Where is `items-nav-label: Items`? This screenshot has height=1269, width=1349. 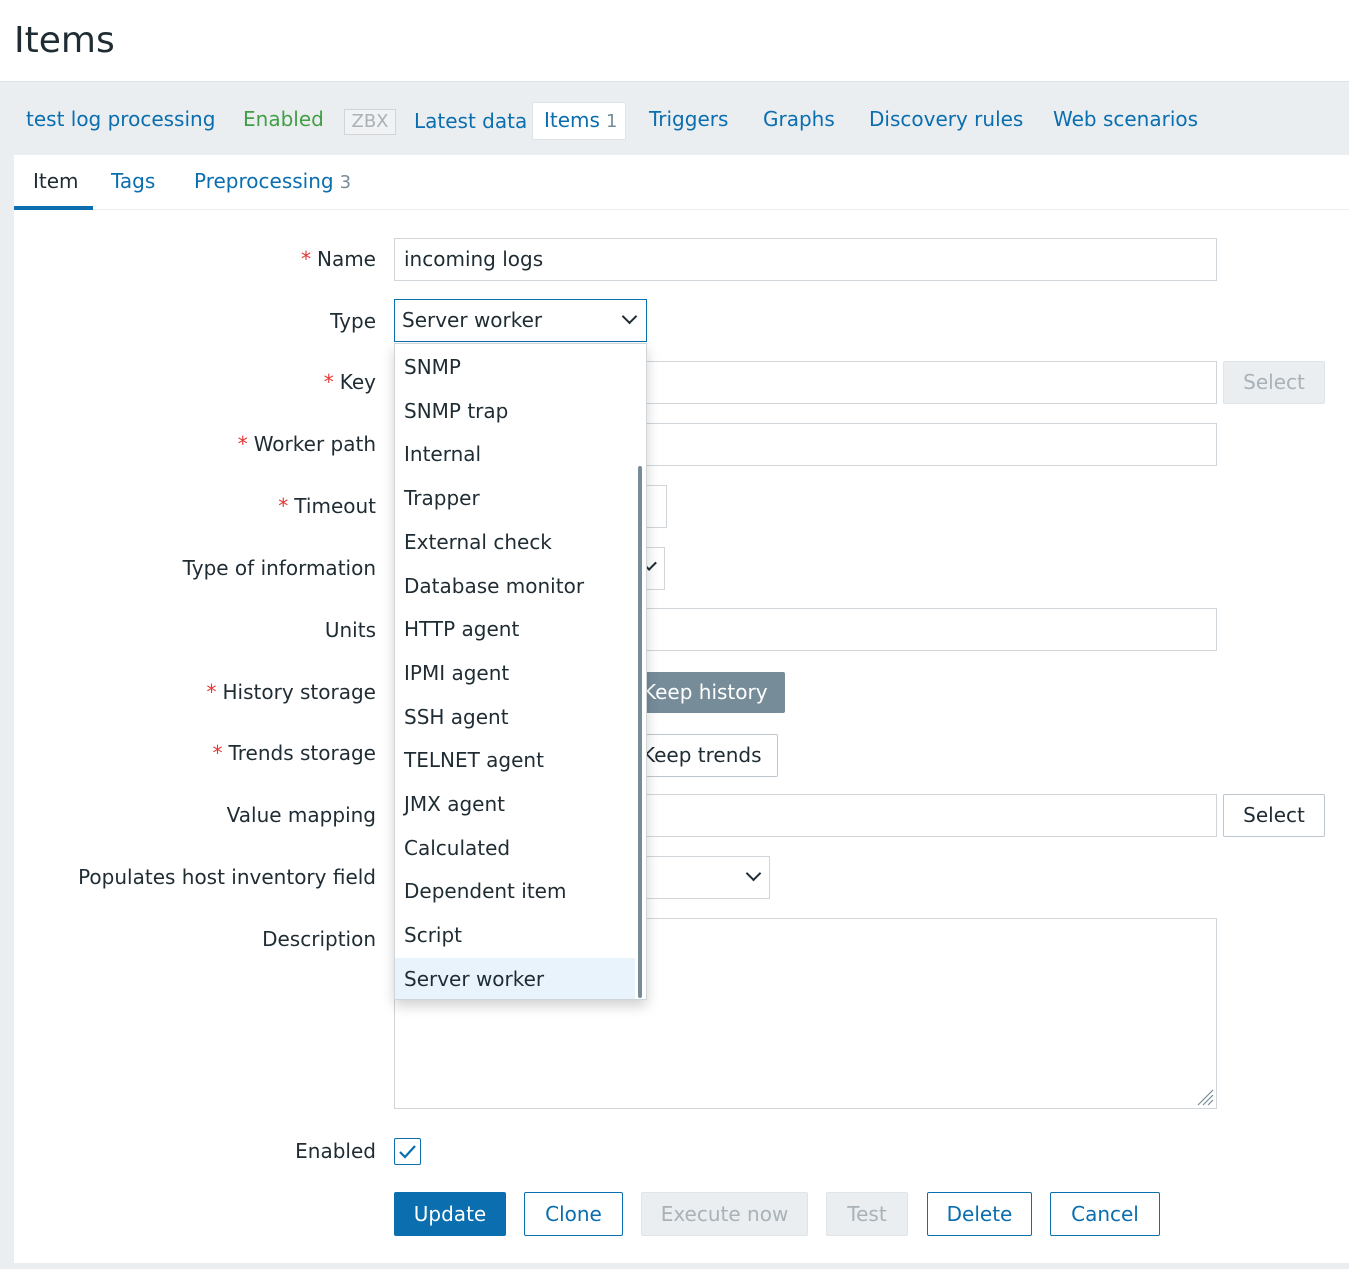
items-nav-label: Items is located at coordinates (572, 120).